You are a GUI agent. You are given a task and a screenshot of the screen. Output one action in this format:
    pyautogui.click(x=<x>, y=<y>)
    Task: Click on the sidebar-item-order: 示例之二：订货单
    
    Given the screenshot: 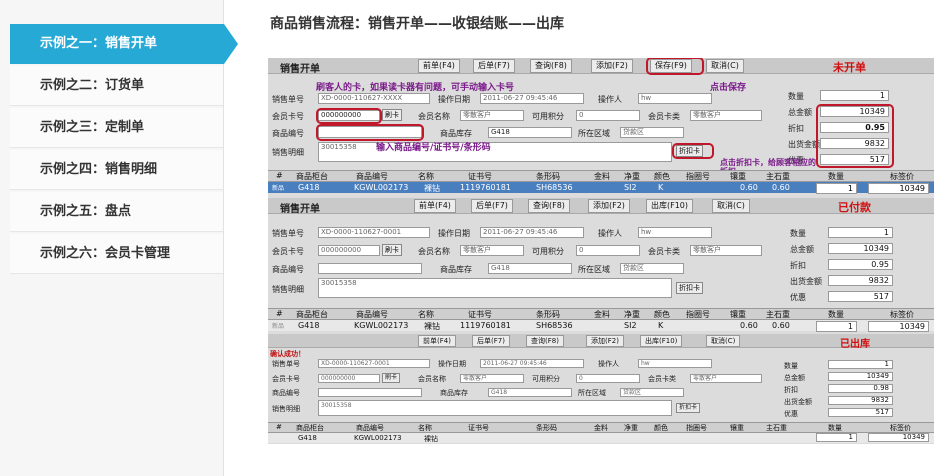 What is the action you would take?
    pyautogui.click(x=116, y=86)
    